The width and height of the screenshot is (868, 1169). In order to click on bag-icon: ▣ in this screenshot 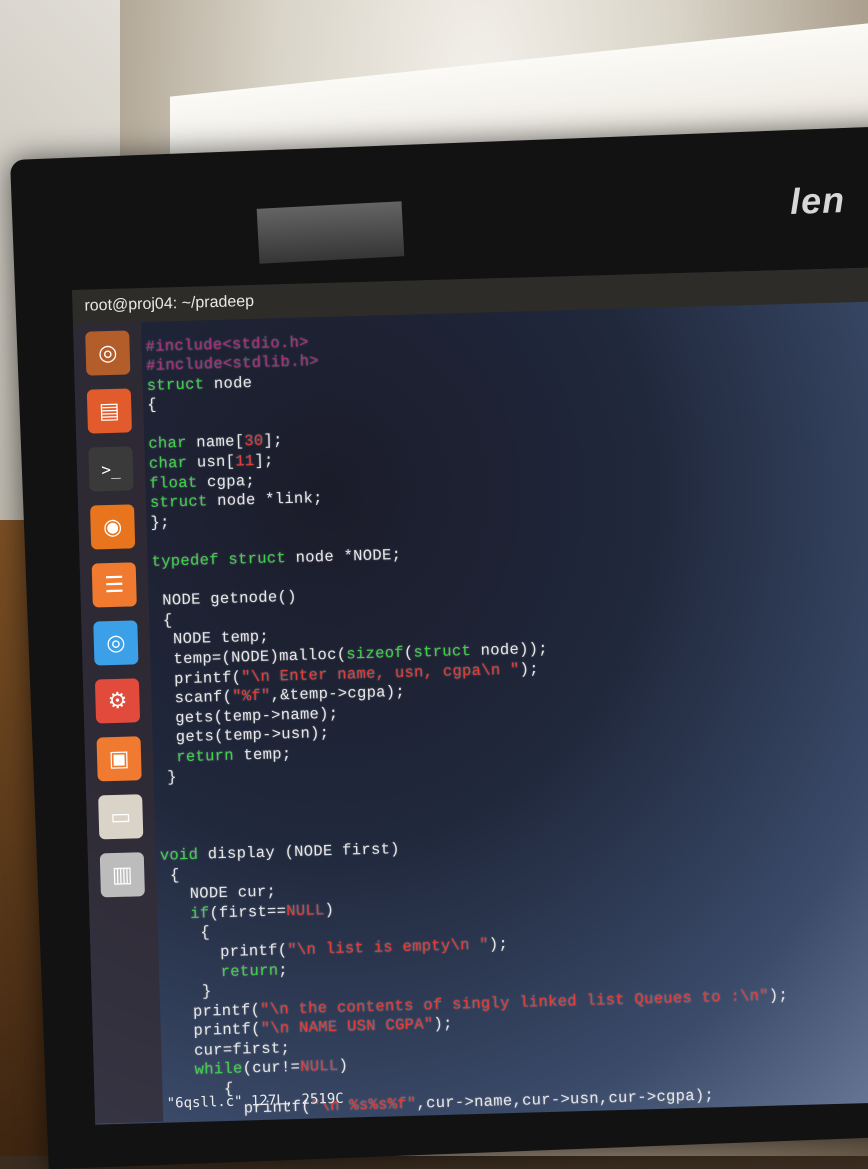, I will do `click(119, 759)`.